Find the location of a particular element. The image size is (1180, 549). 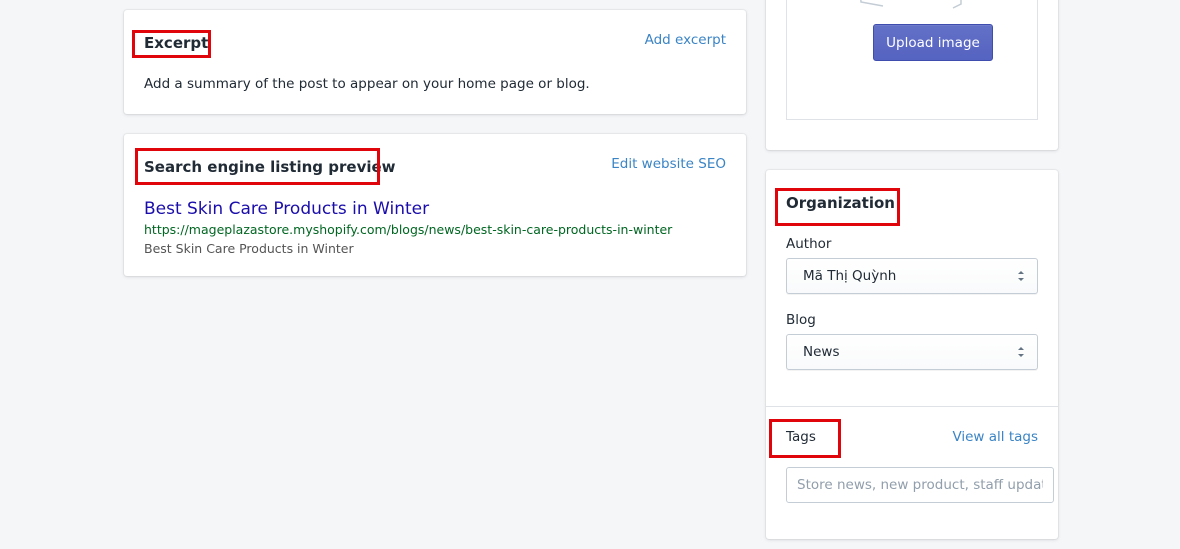

organization-title: Organization is located at coordinates (840, 203).